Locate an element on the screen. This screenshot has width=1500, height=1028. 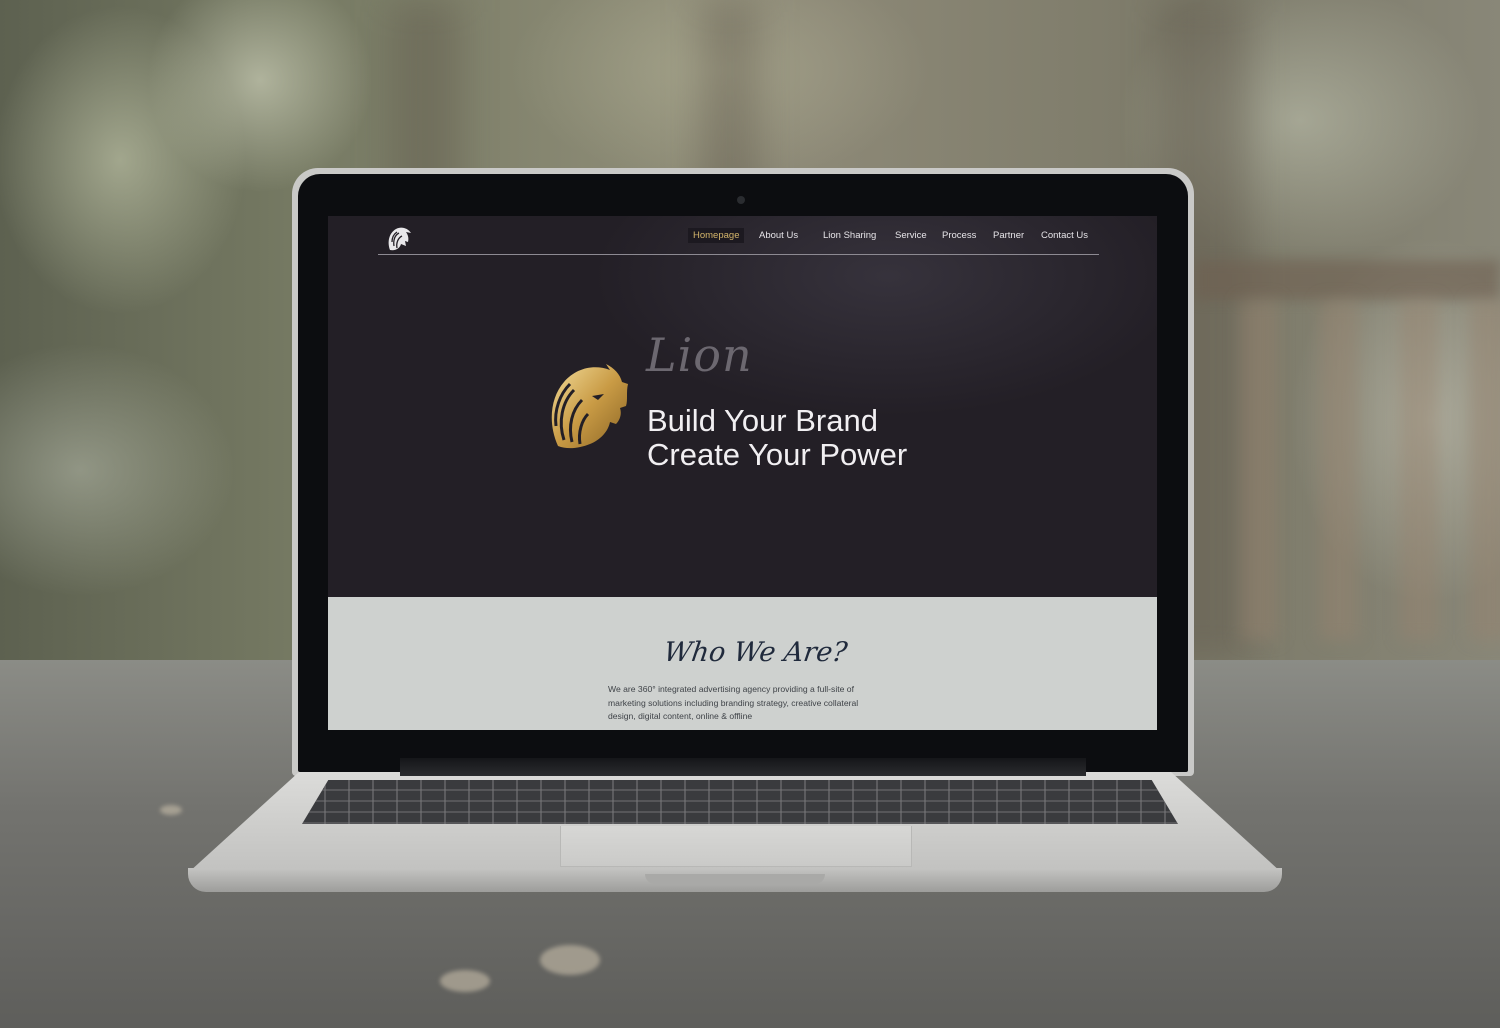
nav-item-contact-us: Contact Us is located at coordinates (1064, 235).